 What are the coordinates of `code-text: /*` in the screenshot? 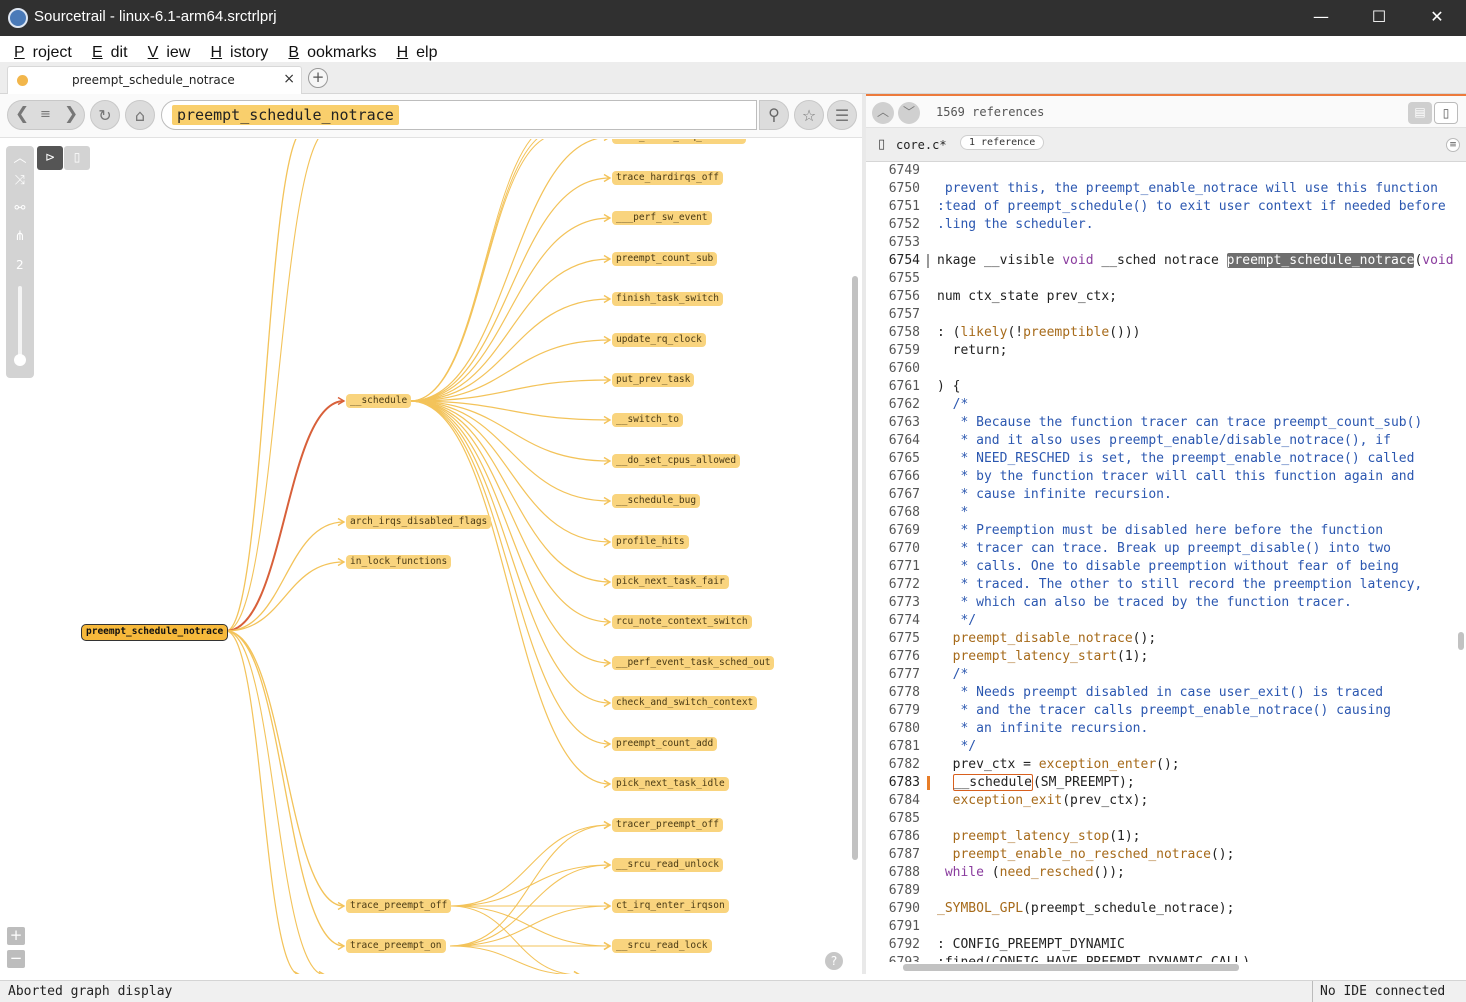 It's located at (953, 405).